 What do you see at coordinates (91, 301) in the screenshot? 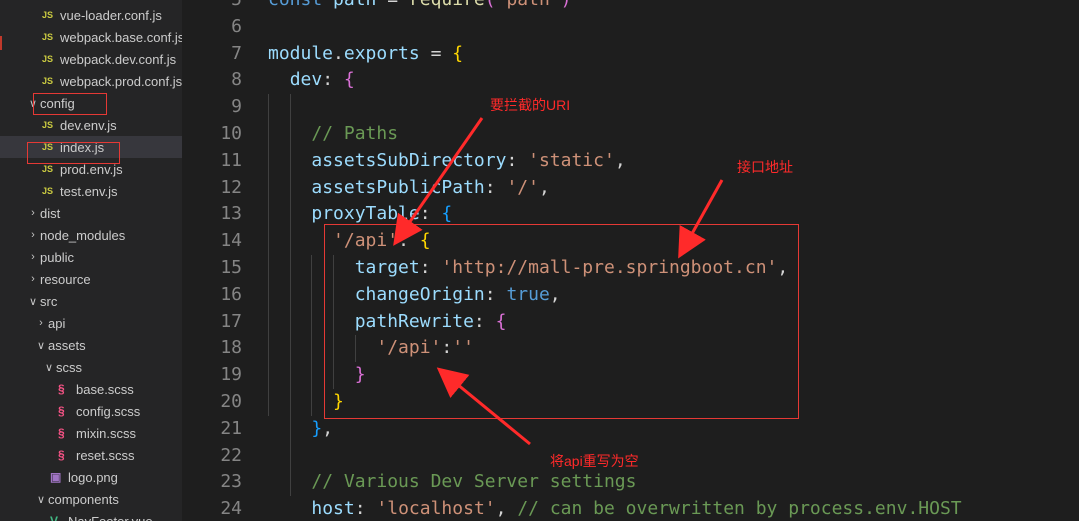
I see `tree-item: ∨ src` at bounding box center [91, 301].